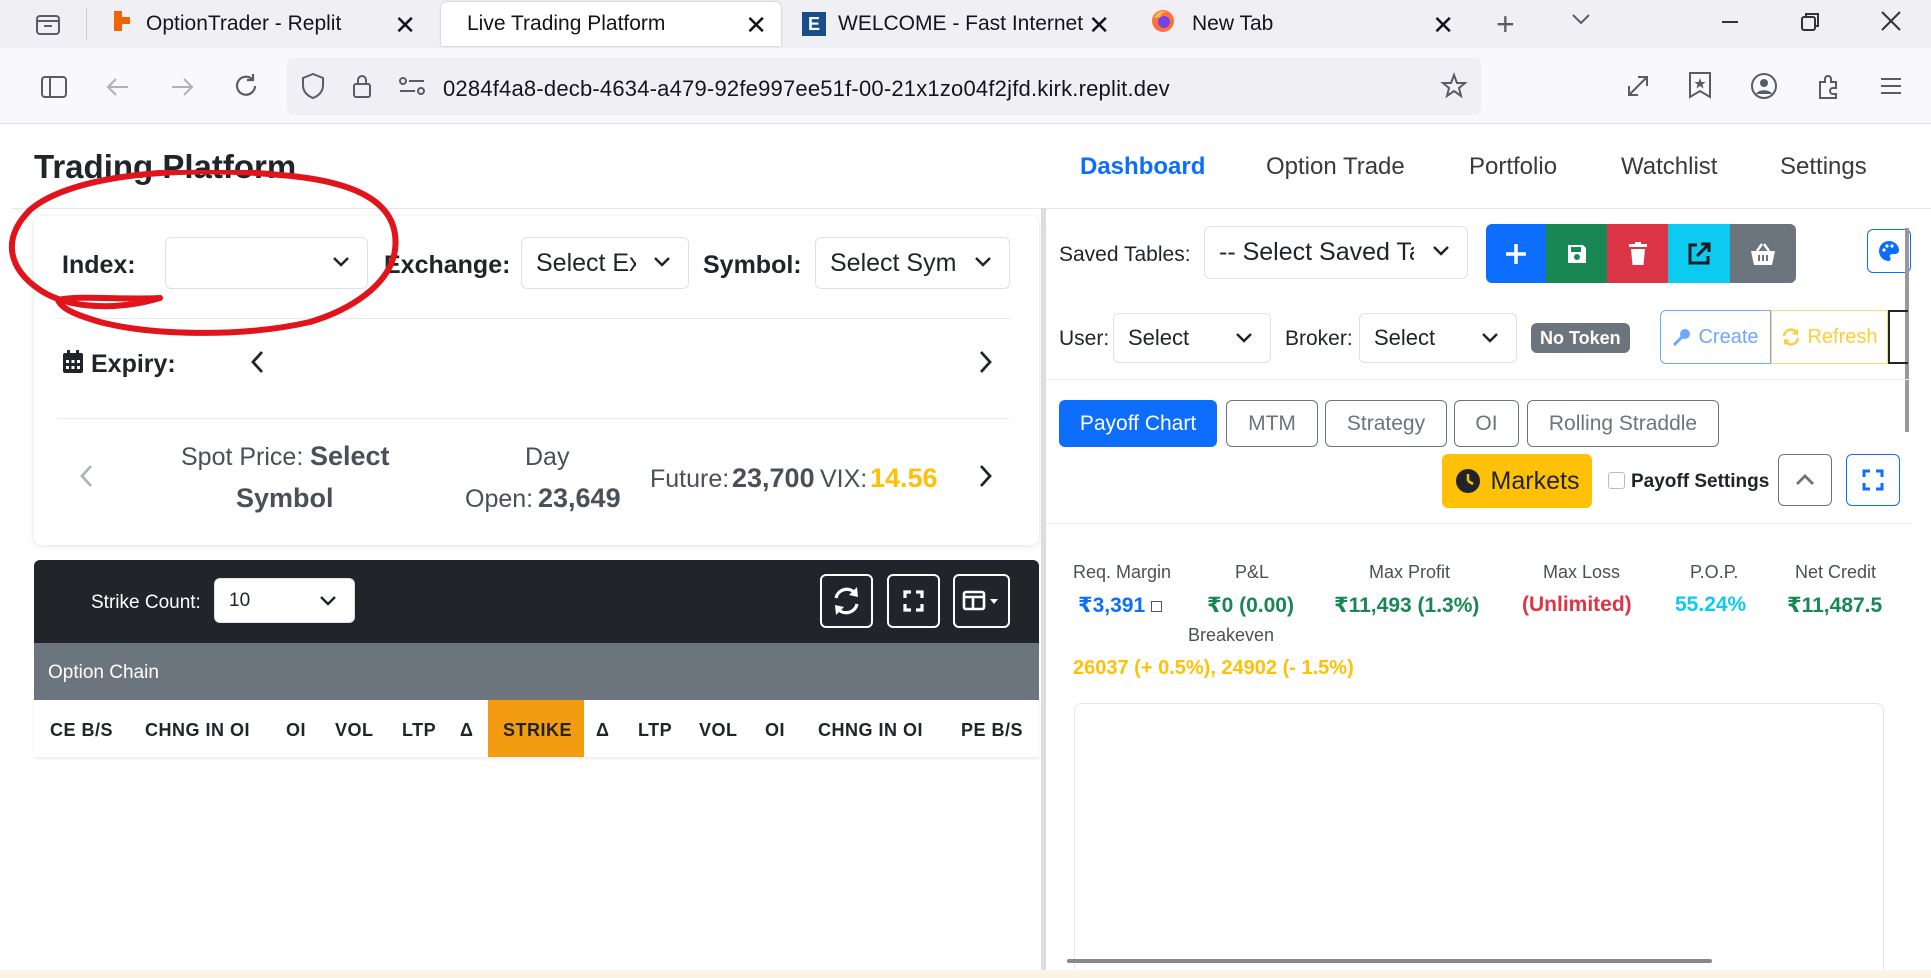 This screenshot has height=978, width=1931. Describe the element at coordinates (718, 730) in the screenshot. I see `col-pe-vol: VOL` at that location.